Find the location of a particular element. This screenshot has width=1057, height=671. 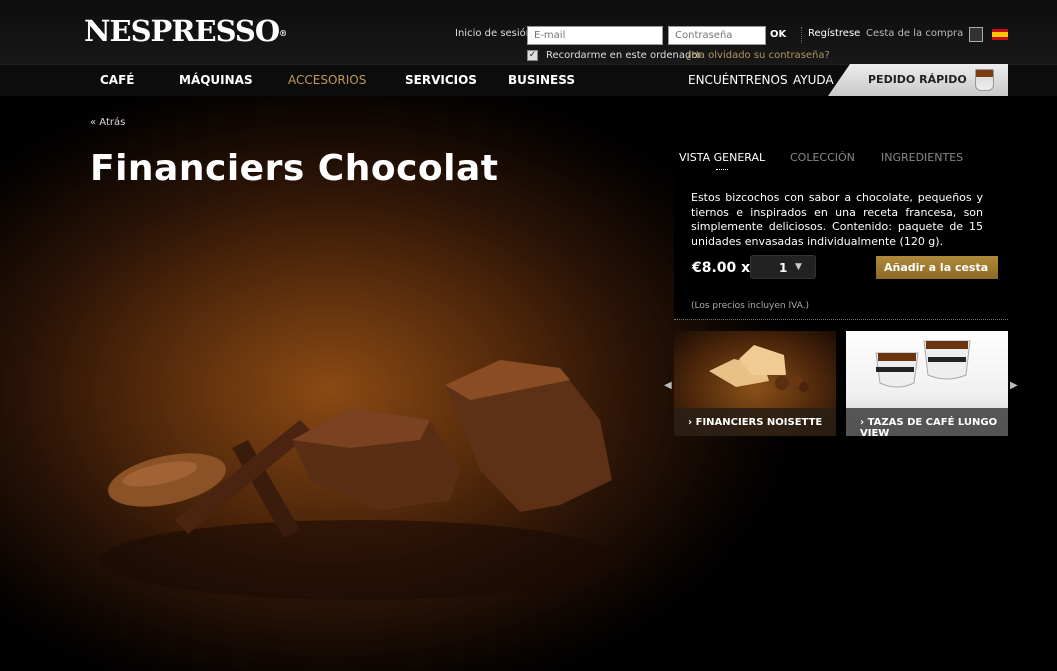

vat-note: (Los precios incluyen IVA.) is located at coordinates (750, 306).